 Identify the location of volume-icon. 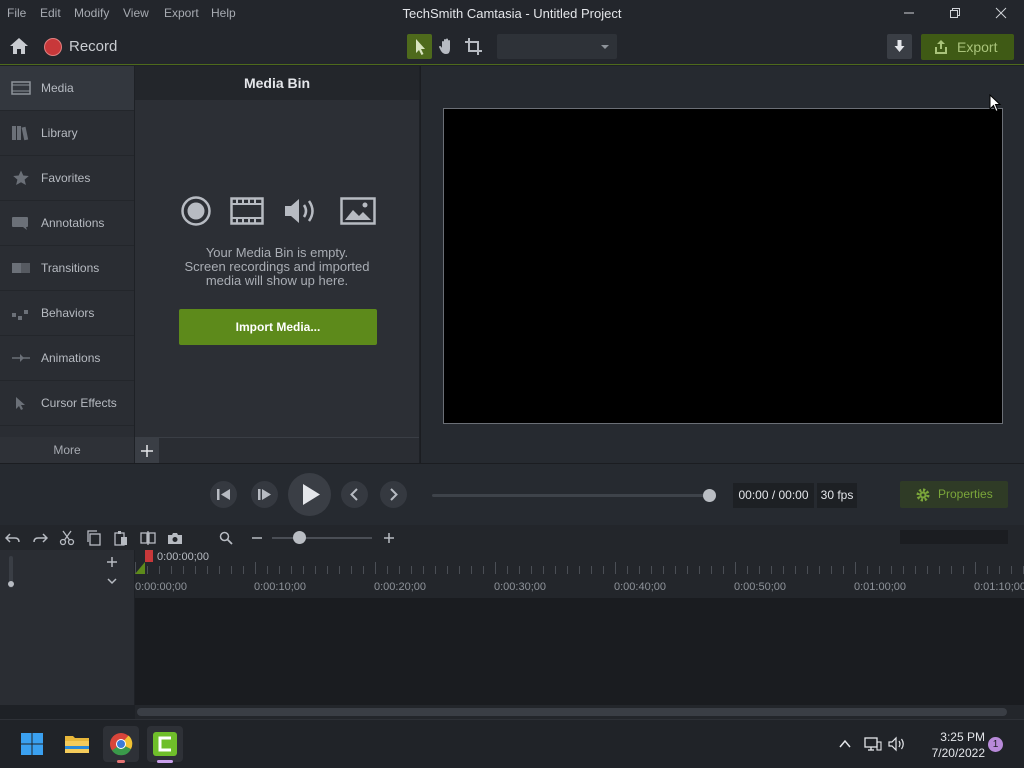
(897, 744).